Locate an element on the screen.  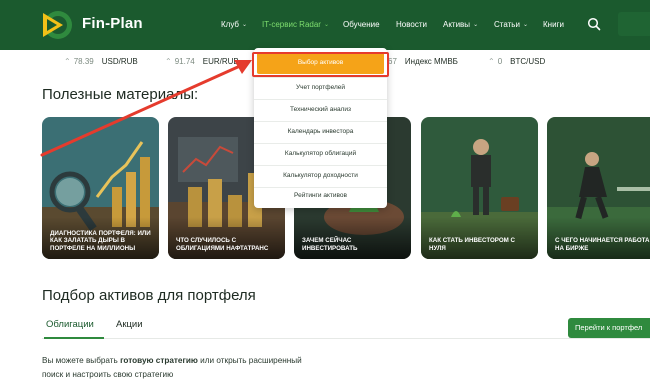
ticker-btc: ⌃ 0 BTC/USD is located at coordinates (516, 61).